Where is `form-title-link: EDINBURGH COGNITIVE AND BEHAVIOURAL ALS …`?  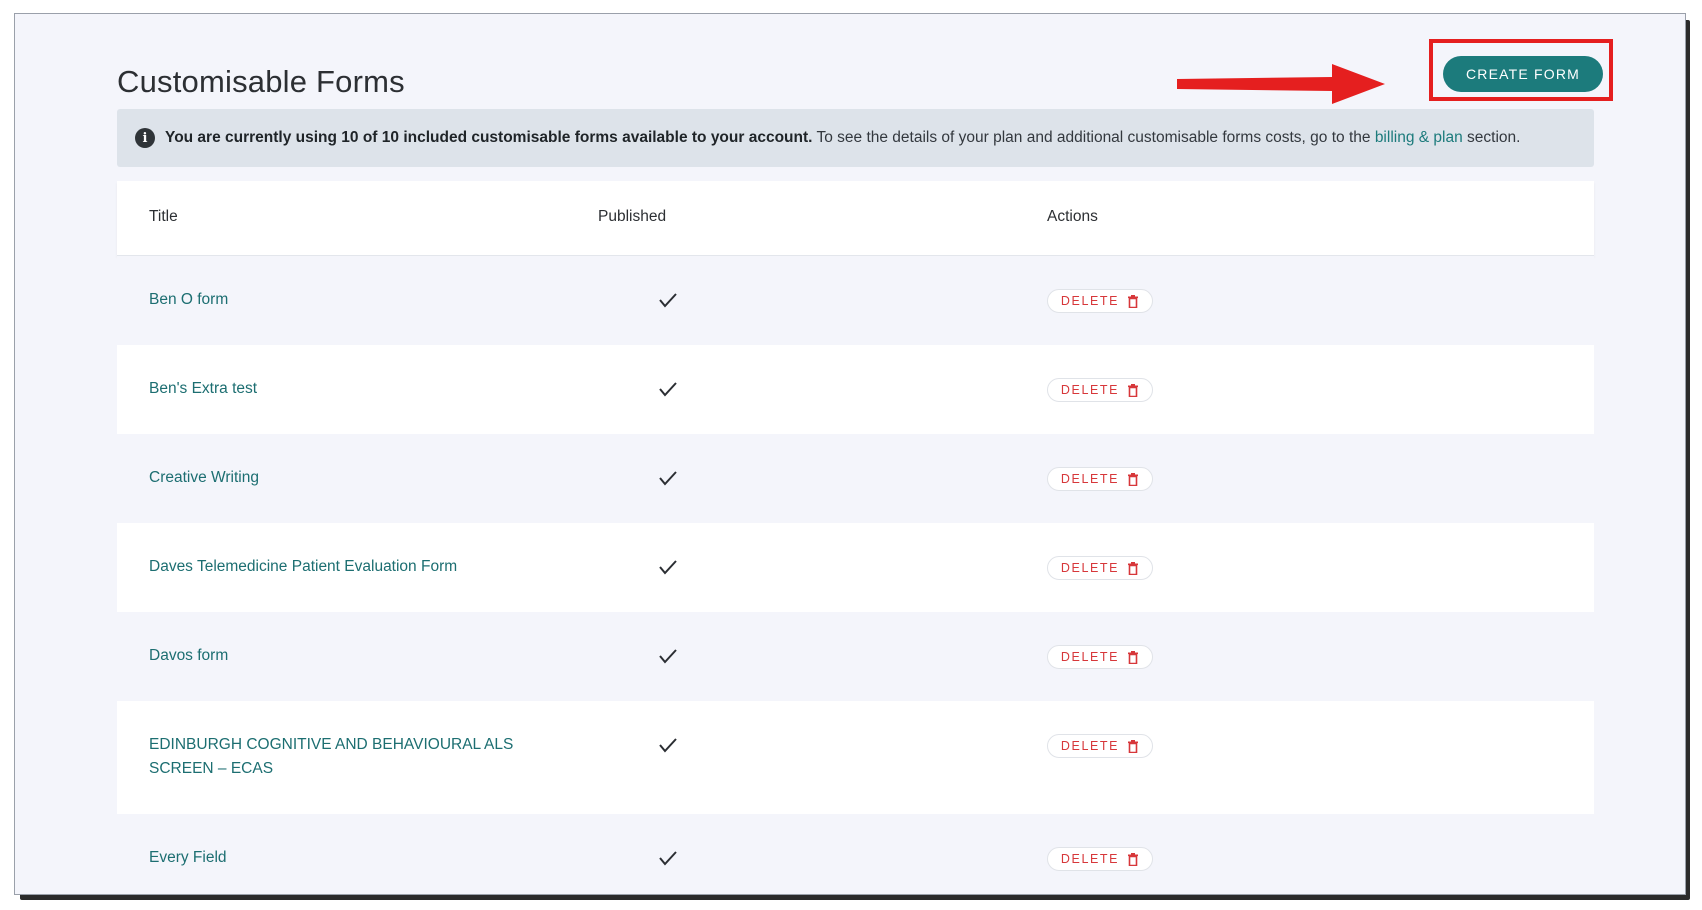
form-title-link: EDINBURGH COGNITIVE AND BEHAVIOURAL ALS … is located at coordinates (359, 757).